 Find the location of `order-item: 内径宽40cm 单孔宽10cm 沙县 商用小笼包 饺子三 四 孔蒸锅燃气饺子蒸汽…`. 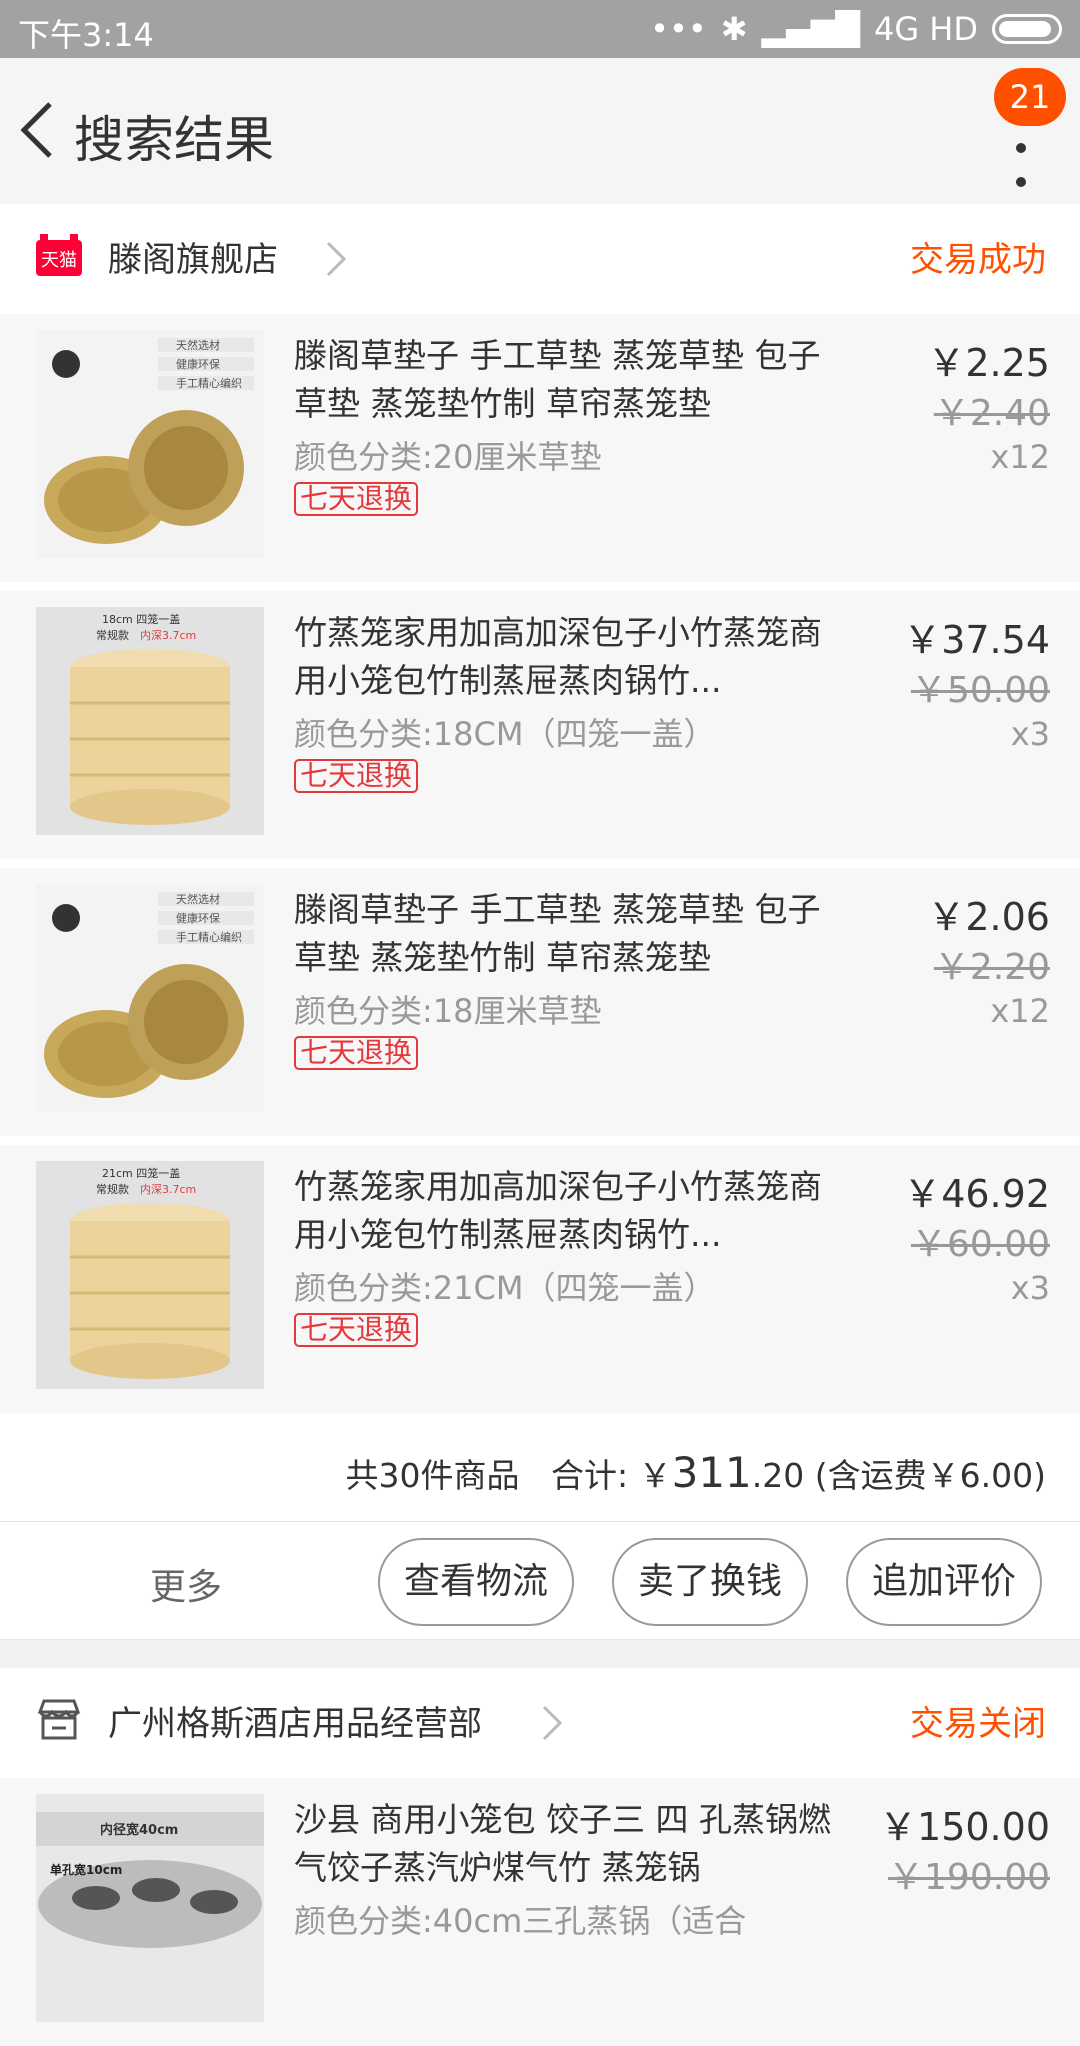

order-item: 内径宽40cm 单孔宽10cm 沙县 商用小笼包 饺子三 四 孔蒸锅燃气饺子蒸汽… is located at coordinates (540, 1912).